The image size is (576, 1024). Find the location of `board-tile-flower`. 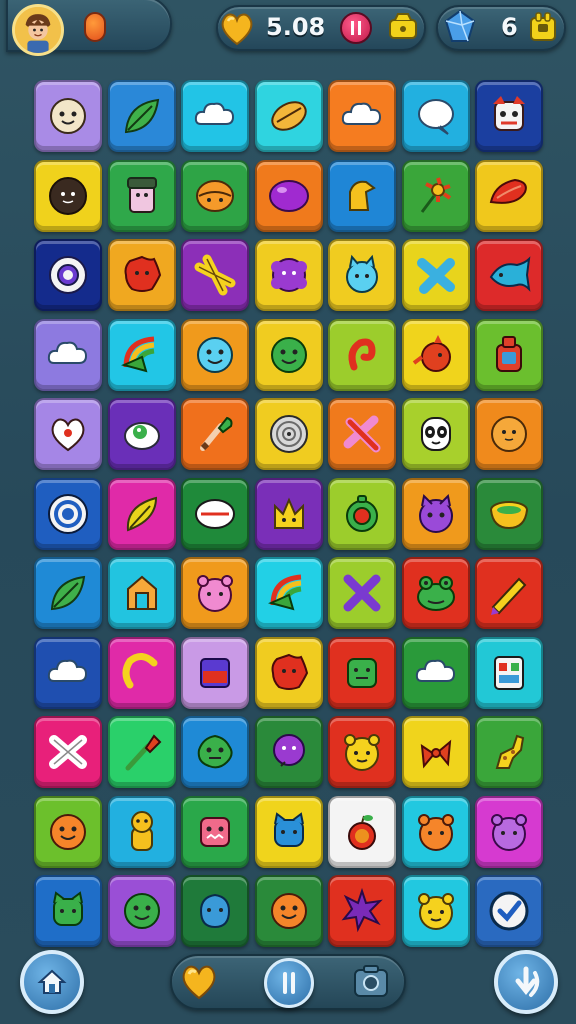

board-tile-flower is located at coordinates (436, 196).